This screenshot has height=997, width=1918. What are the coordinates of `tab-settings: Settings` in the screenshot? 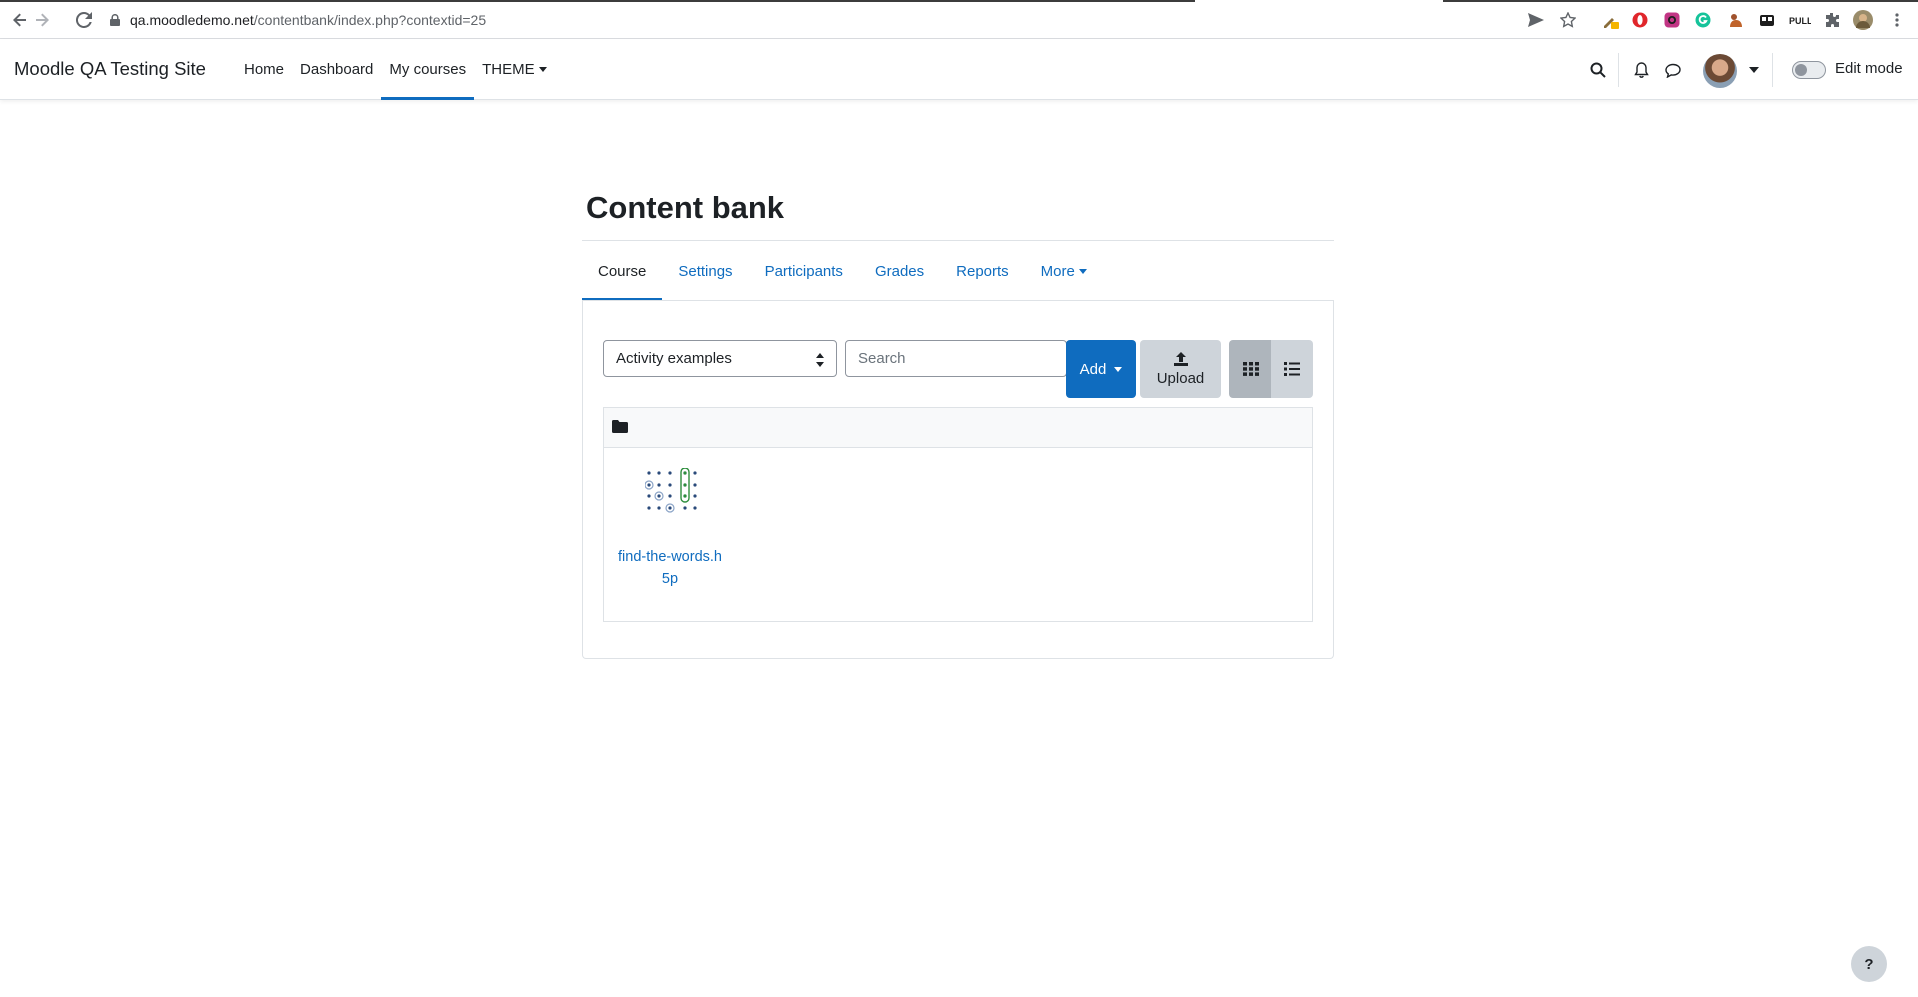 It's located at (705, 271).